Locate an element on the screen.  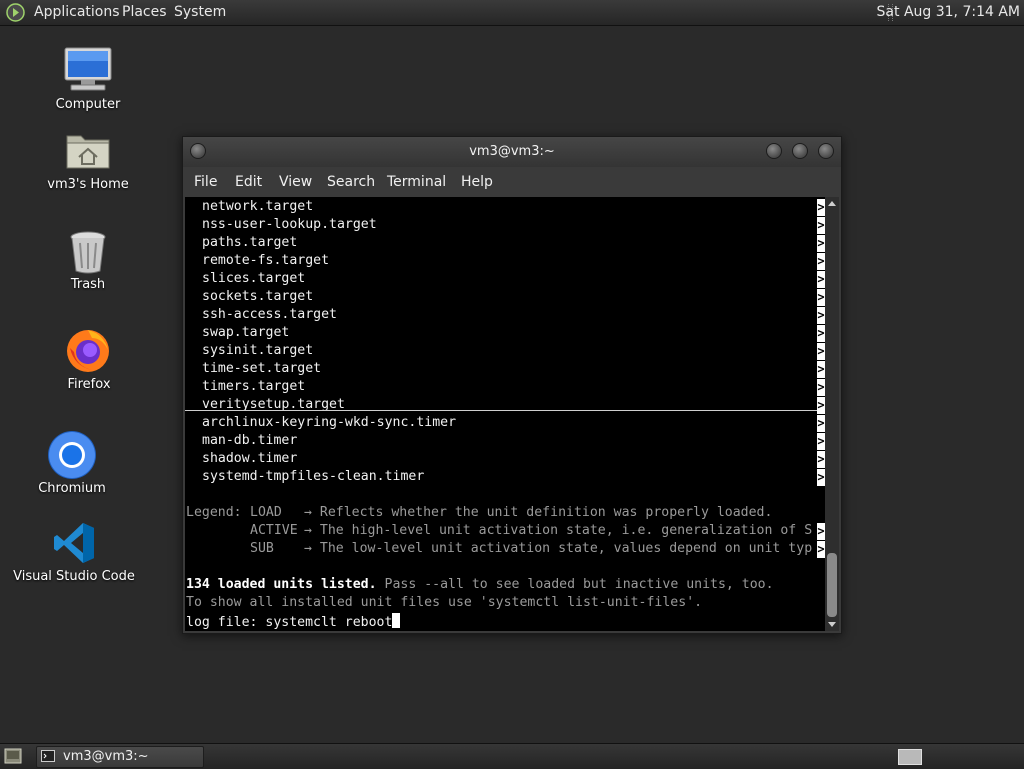
taskbar-terminal-button: vm3@vm3:~ is located at coordinates (120, 757).